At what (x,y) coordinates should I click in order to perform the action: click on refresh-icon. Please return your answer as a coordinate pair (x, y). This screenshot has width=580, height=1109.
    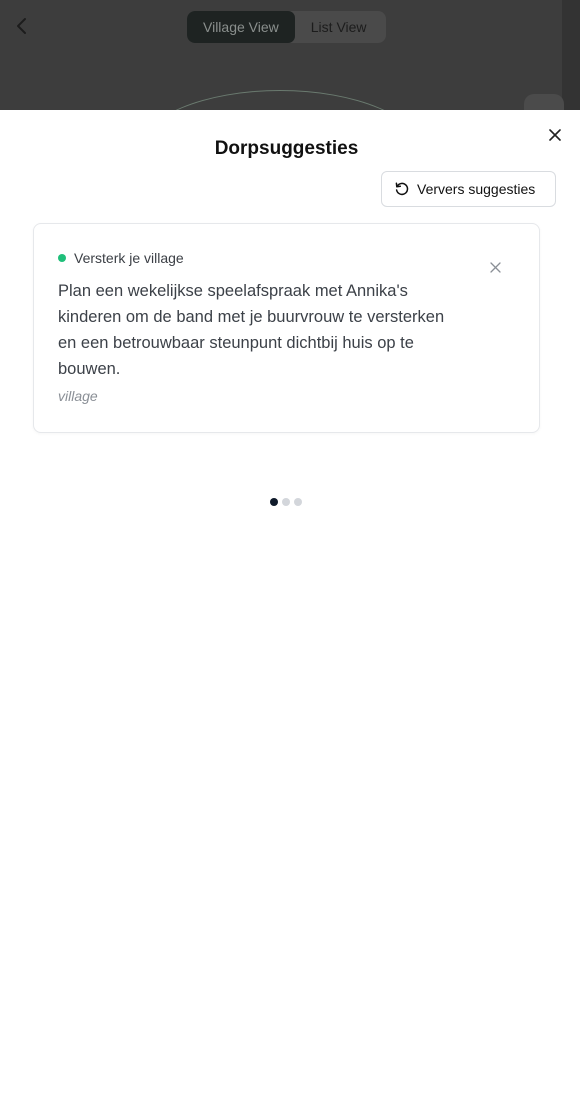
    Looking at the image, I should click on (402, 189).